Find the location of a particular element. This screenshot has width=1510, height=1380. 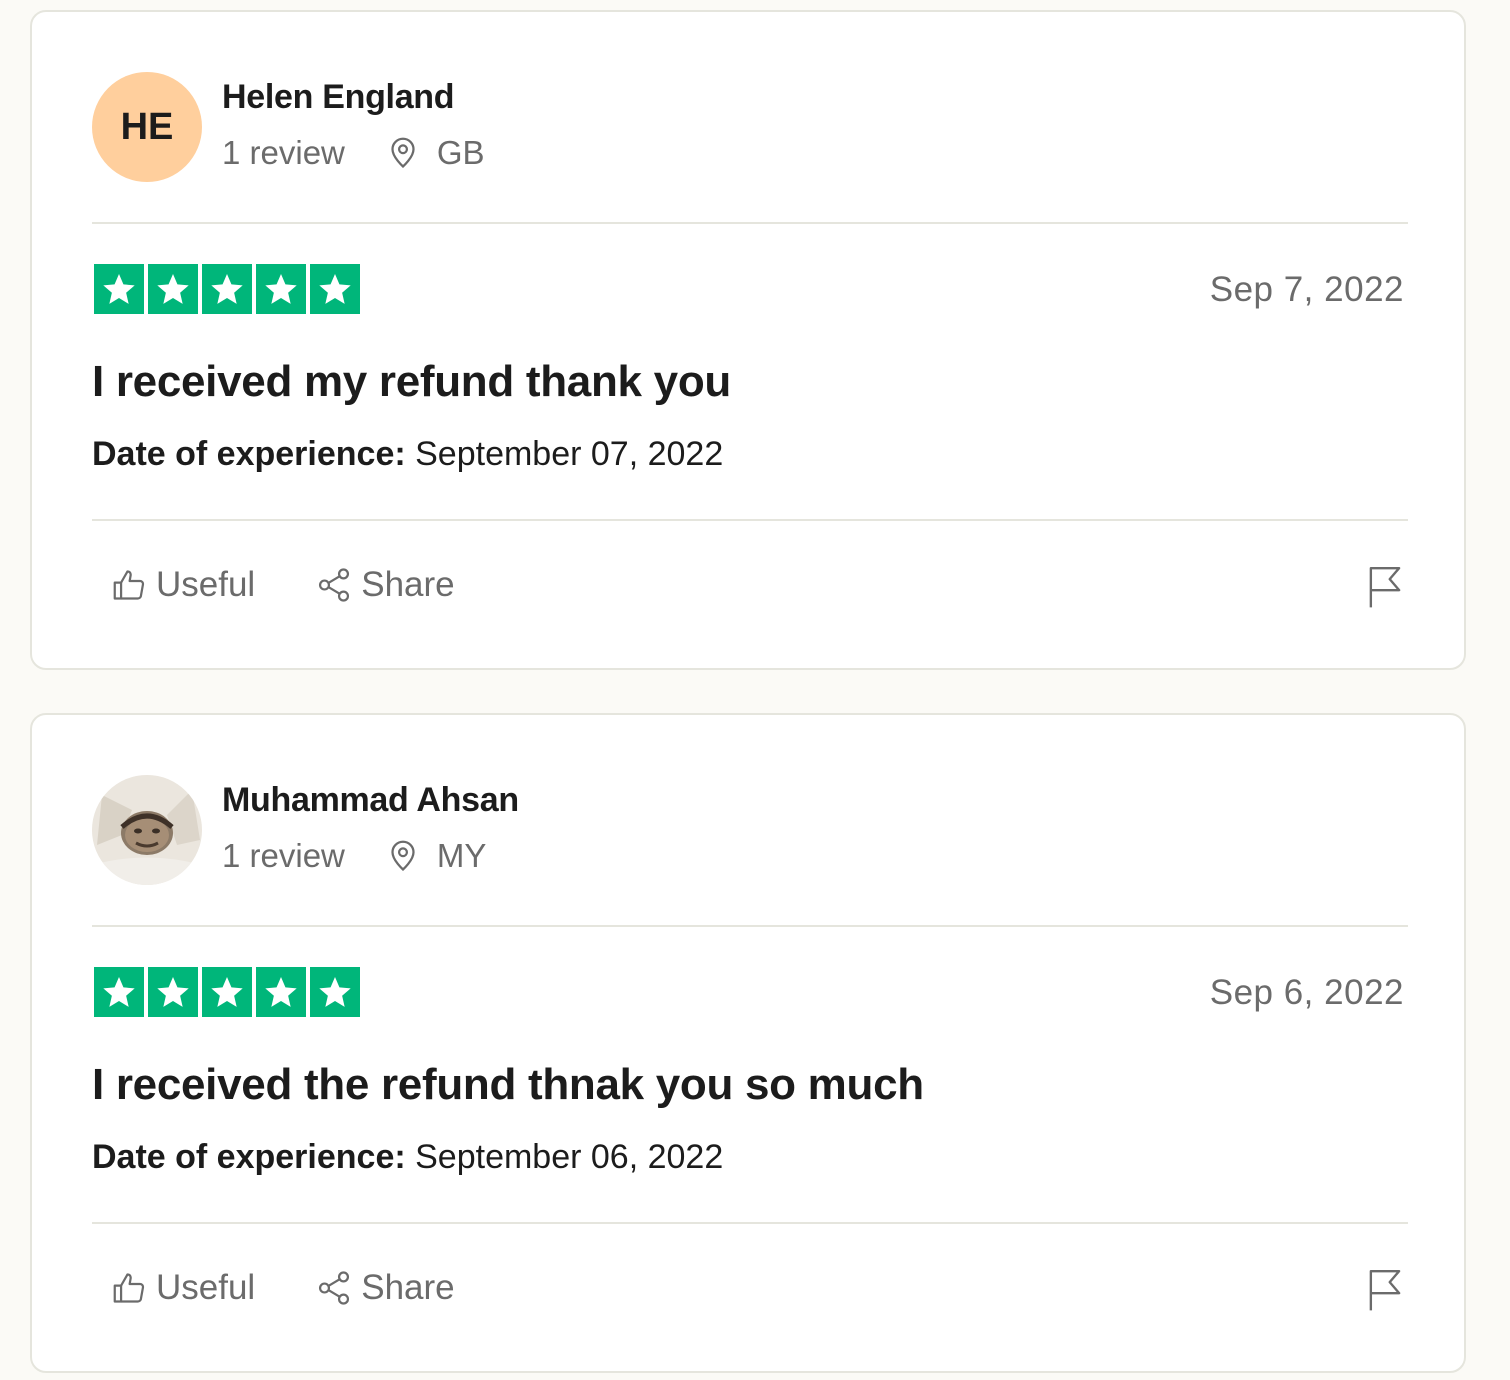

profile-photo-icon is located at coordinates (147, 830).